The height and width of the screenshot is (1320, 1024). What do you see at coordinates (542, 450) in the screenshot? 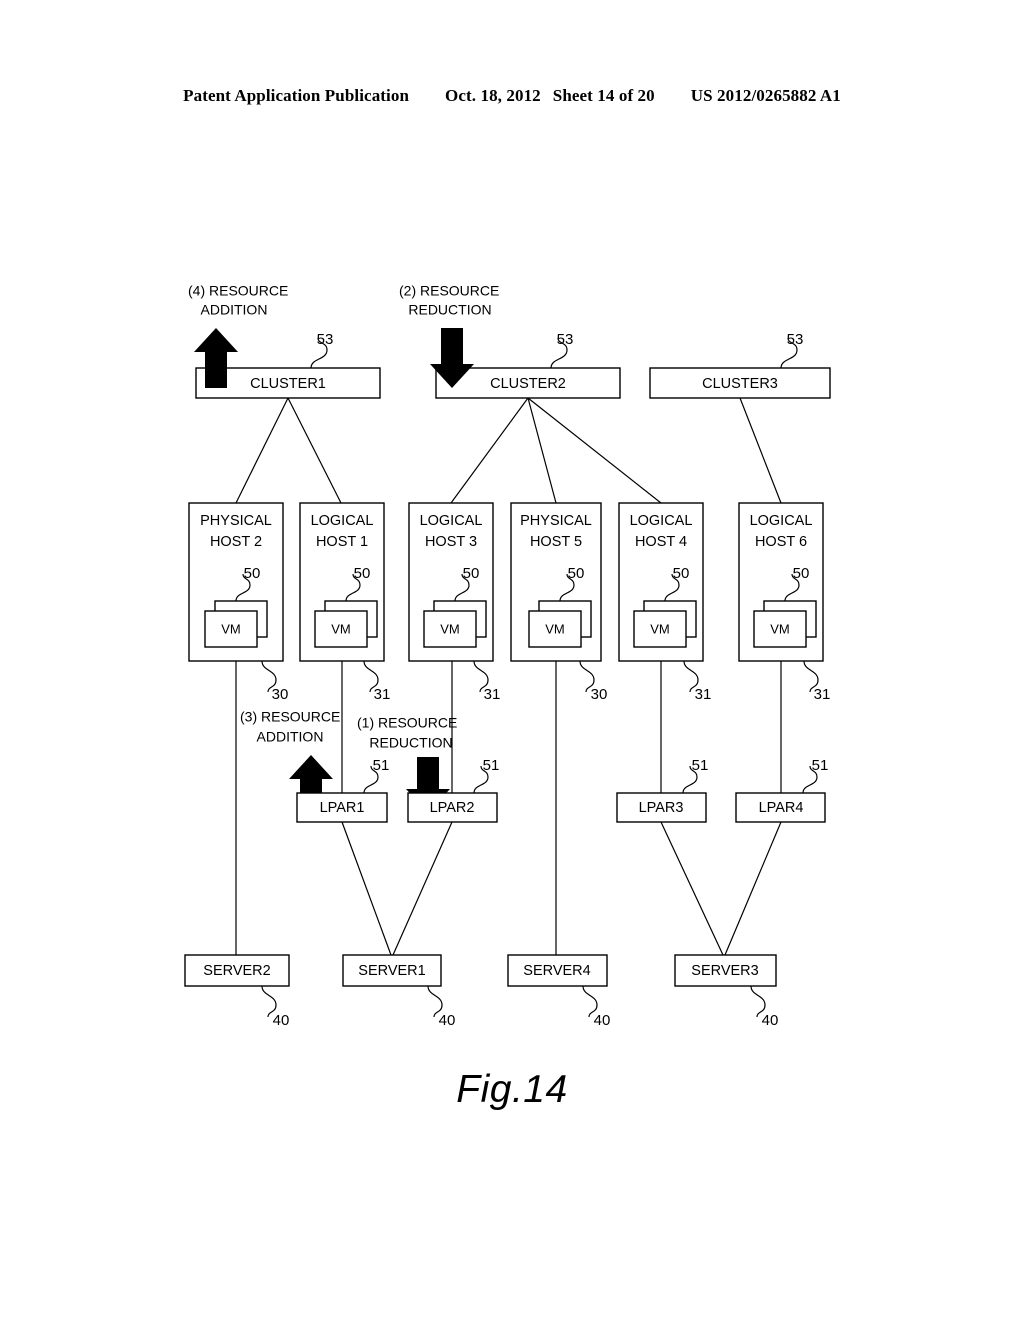
I see `connector-cluster2-host5` at bounding box center [542, 450].